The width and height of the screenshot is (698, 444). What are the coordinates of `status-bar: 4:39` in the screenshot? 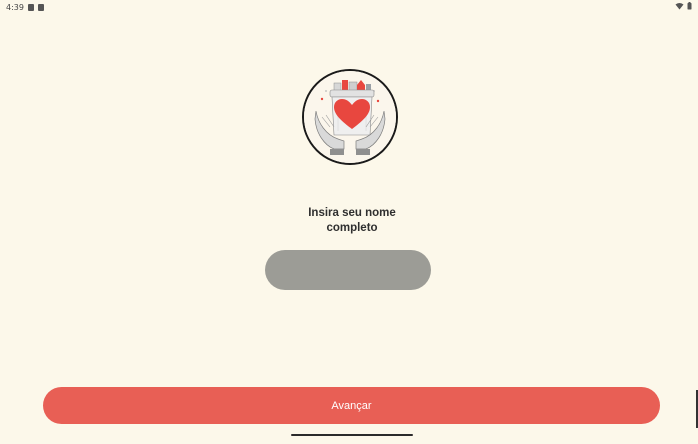 It's located at (349, 7).